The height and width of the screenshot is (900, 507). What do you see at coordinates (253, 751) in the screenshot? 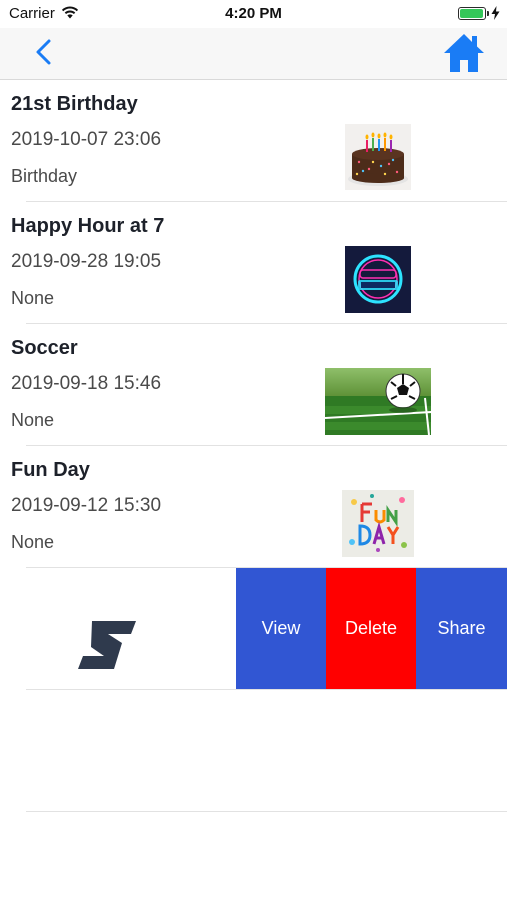
I see `empty-row` at bounding box center [253, 751].